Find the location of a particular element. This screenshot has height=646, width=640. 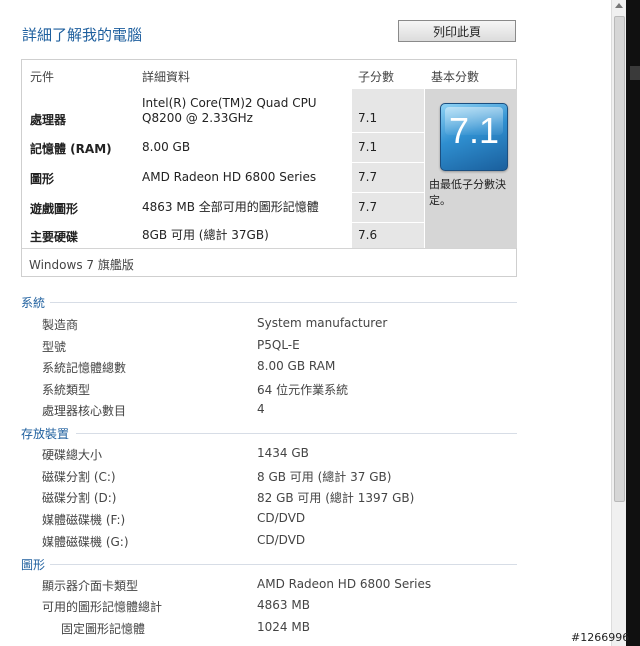

storage-key: 媒體磁碟機 (G:) is located at coordinates (85, 542).